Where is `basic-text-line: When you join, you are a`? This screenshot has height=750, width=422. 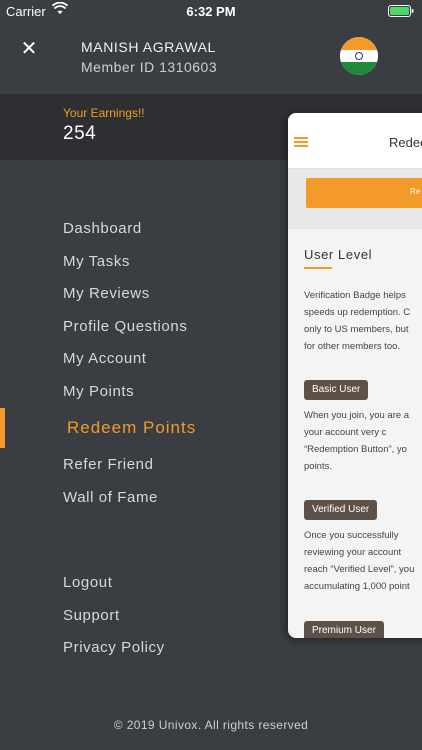 basic-text-line: When you join, you are a is located at coordinates (357, 415).